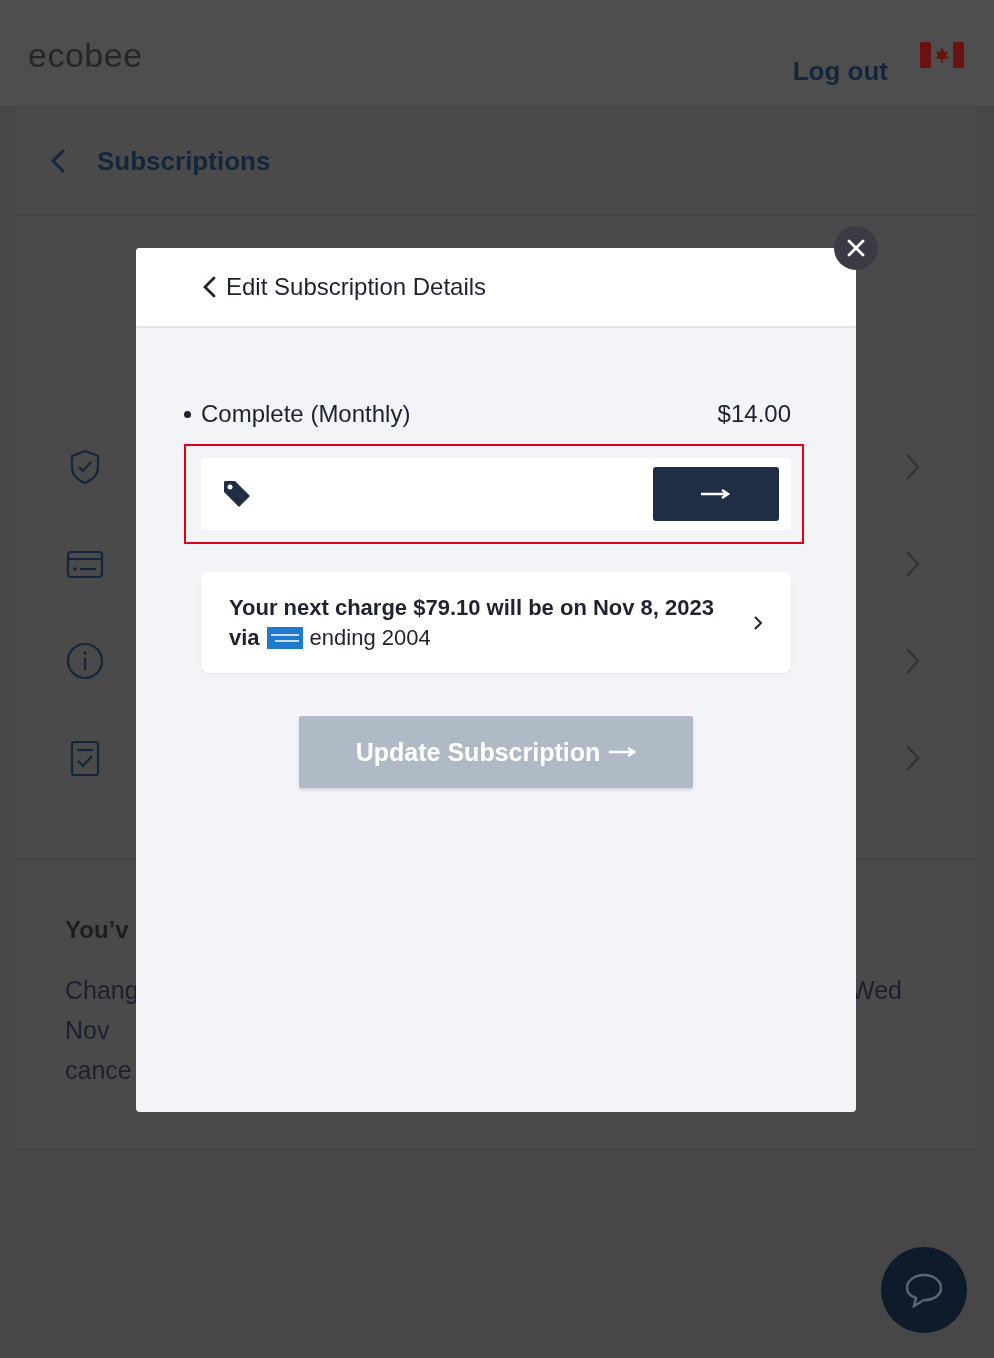  I want to click on charge-text: Your next charge $79.10 will be on Nov 8, 2023, so click(472, 607).